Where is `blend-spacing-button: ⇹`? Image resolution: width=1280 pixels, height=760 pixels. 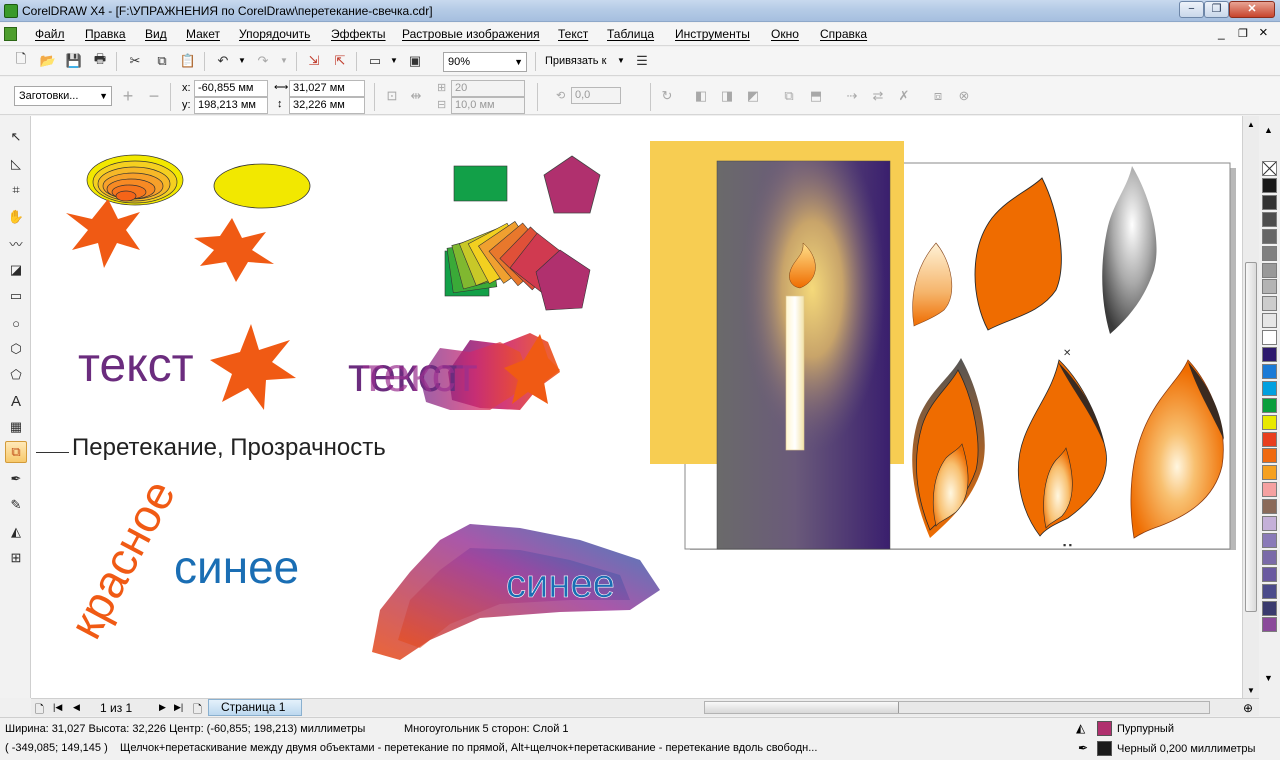
blend-spacing-button: ⇹ is located at coordinates (416, 96).